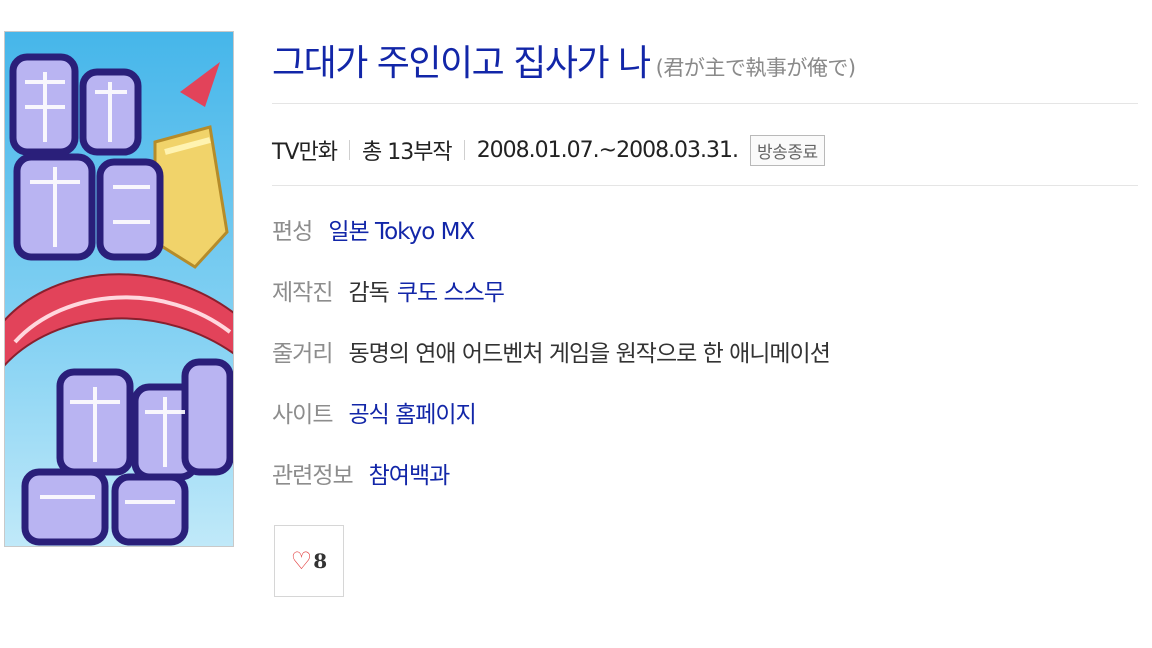 Image resolution: width=1152 pixels, height=648 pixels. What do you see at coordinates (302, 415) in the screenshot?
I see `site-label: 사이트` at bounding box center [302, 415].